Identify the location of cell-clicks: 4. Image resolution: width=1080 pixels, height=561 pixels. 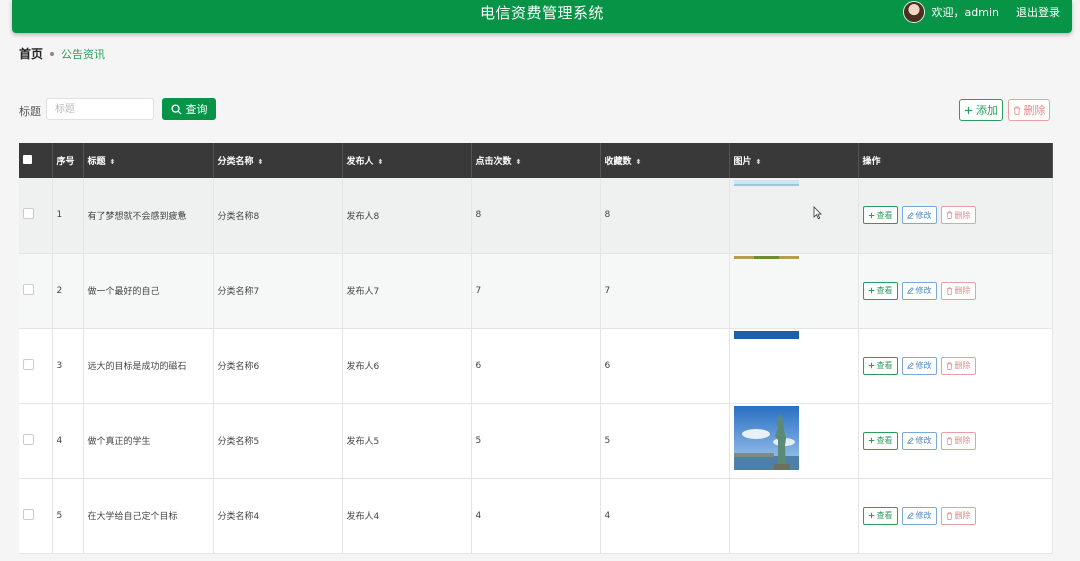
(536, 516).